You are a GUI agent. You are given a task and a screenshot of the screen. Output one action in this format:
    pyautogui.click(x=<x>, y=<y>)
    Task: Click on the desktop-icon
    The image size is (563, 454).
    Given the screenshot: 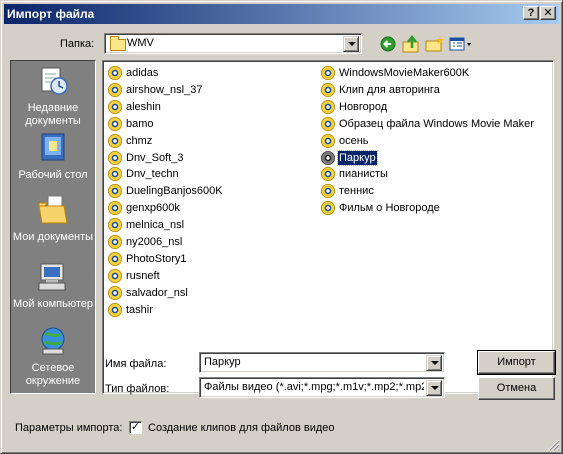 What is the action you would take?
    pyautogui.click(x=53, y=147)
    